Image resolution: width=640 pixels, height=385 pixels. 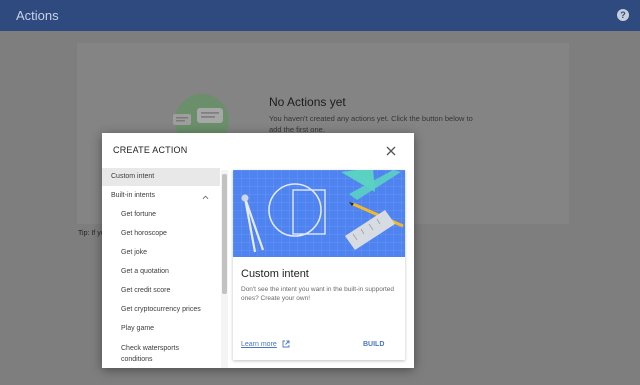 I want to click on list-item-get-credit-score: Get credit score, so click(x=145, y=290).